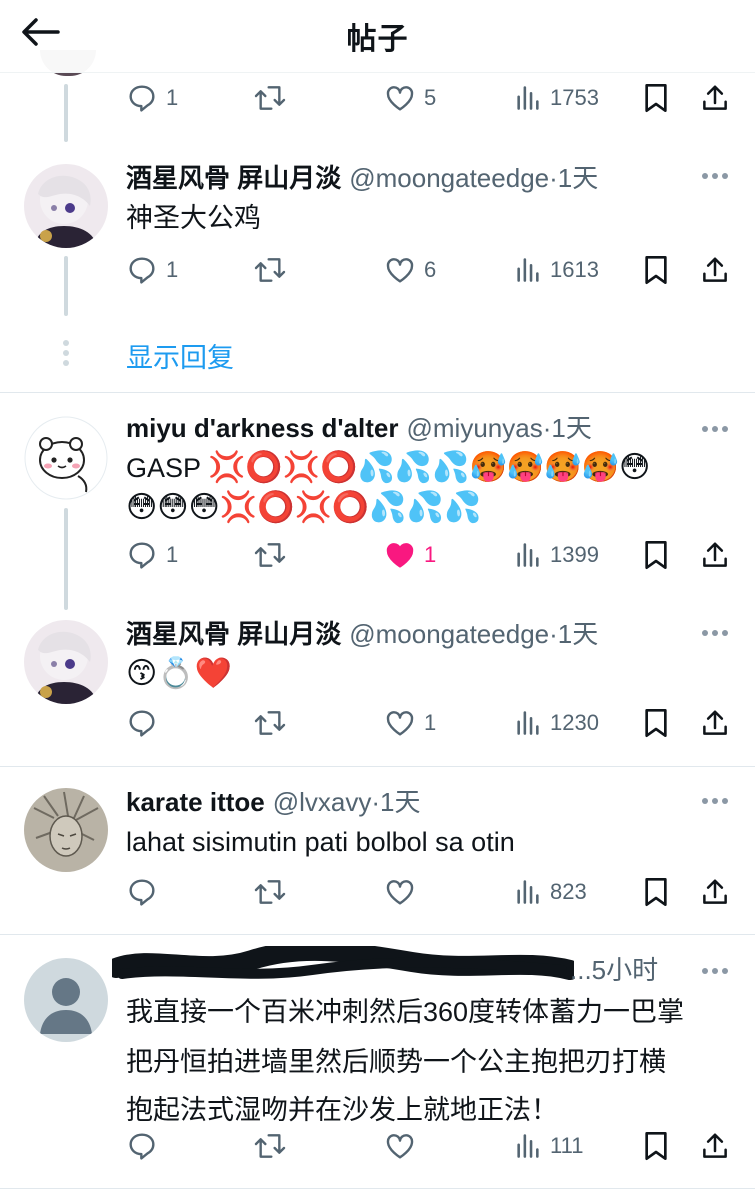 The height and width of the screenshot is (1200, 755). What do you see at coordinates (556, 555) in the screenshot?
I see `views-button: 1399` at bounding box center [556, 555].